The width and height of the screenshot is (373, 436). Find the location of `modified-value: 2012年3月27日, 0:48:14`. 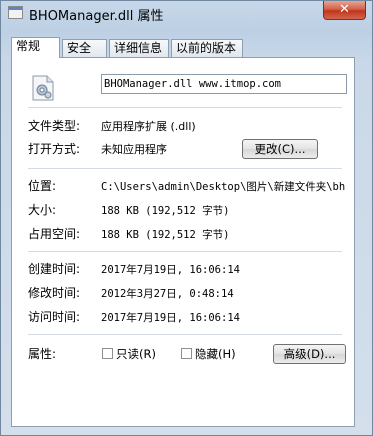

modified-value: 2012年3月27日, 0:48:14 is located at coordinates (167, 294).